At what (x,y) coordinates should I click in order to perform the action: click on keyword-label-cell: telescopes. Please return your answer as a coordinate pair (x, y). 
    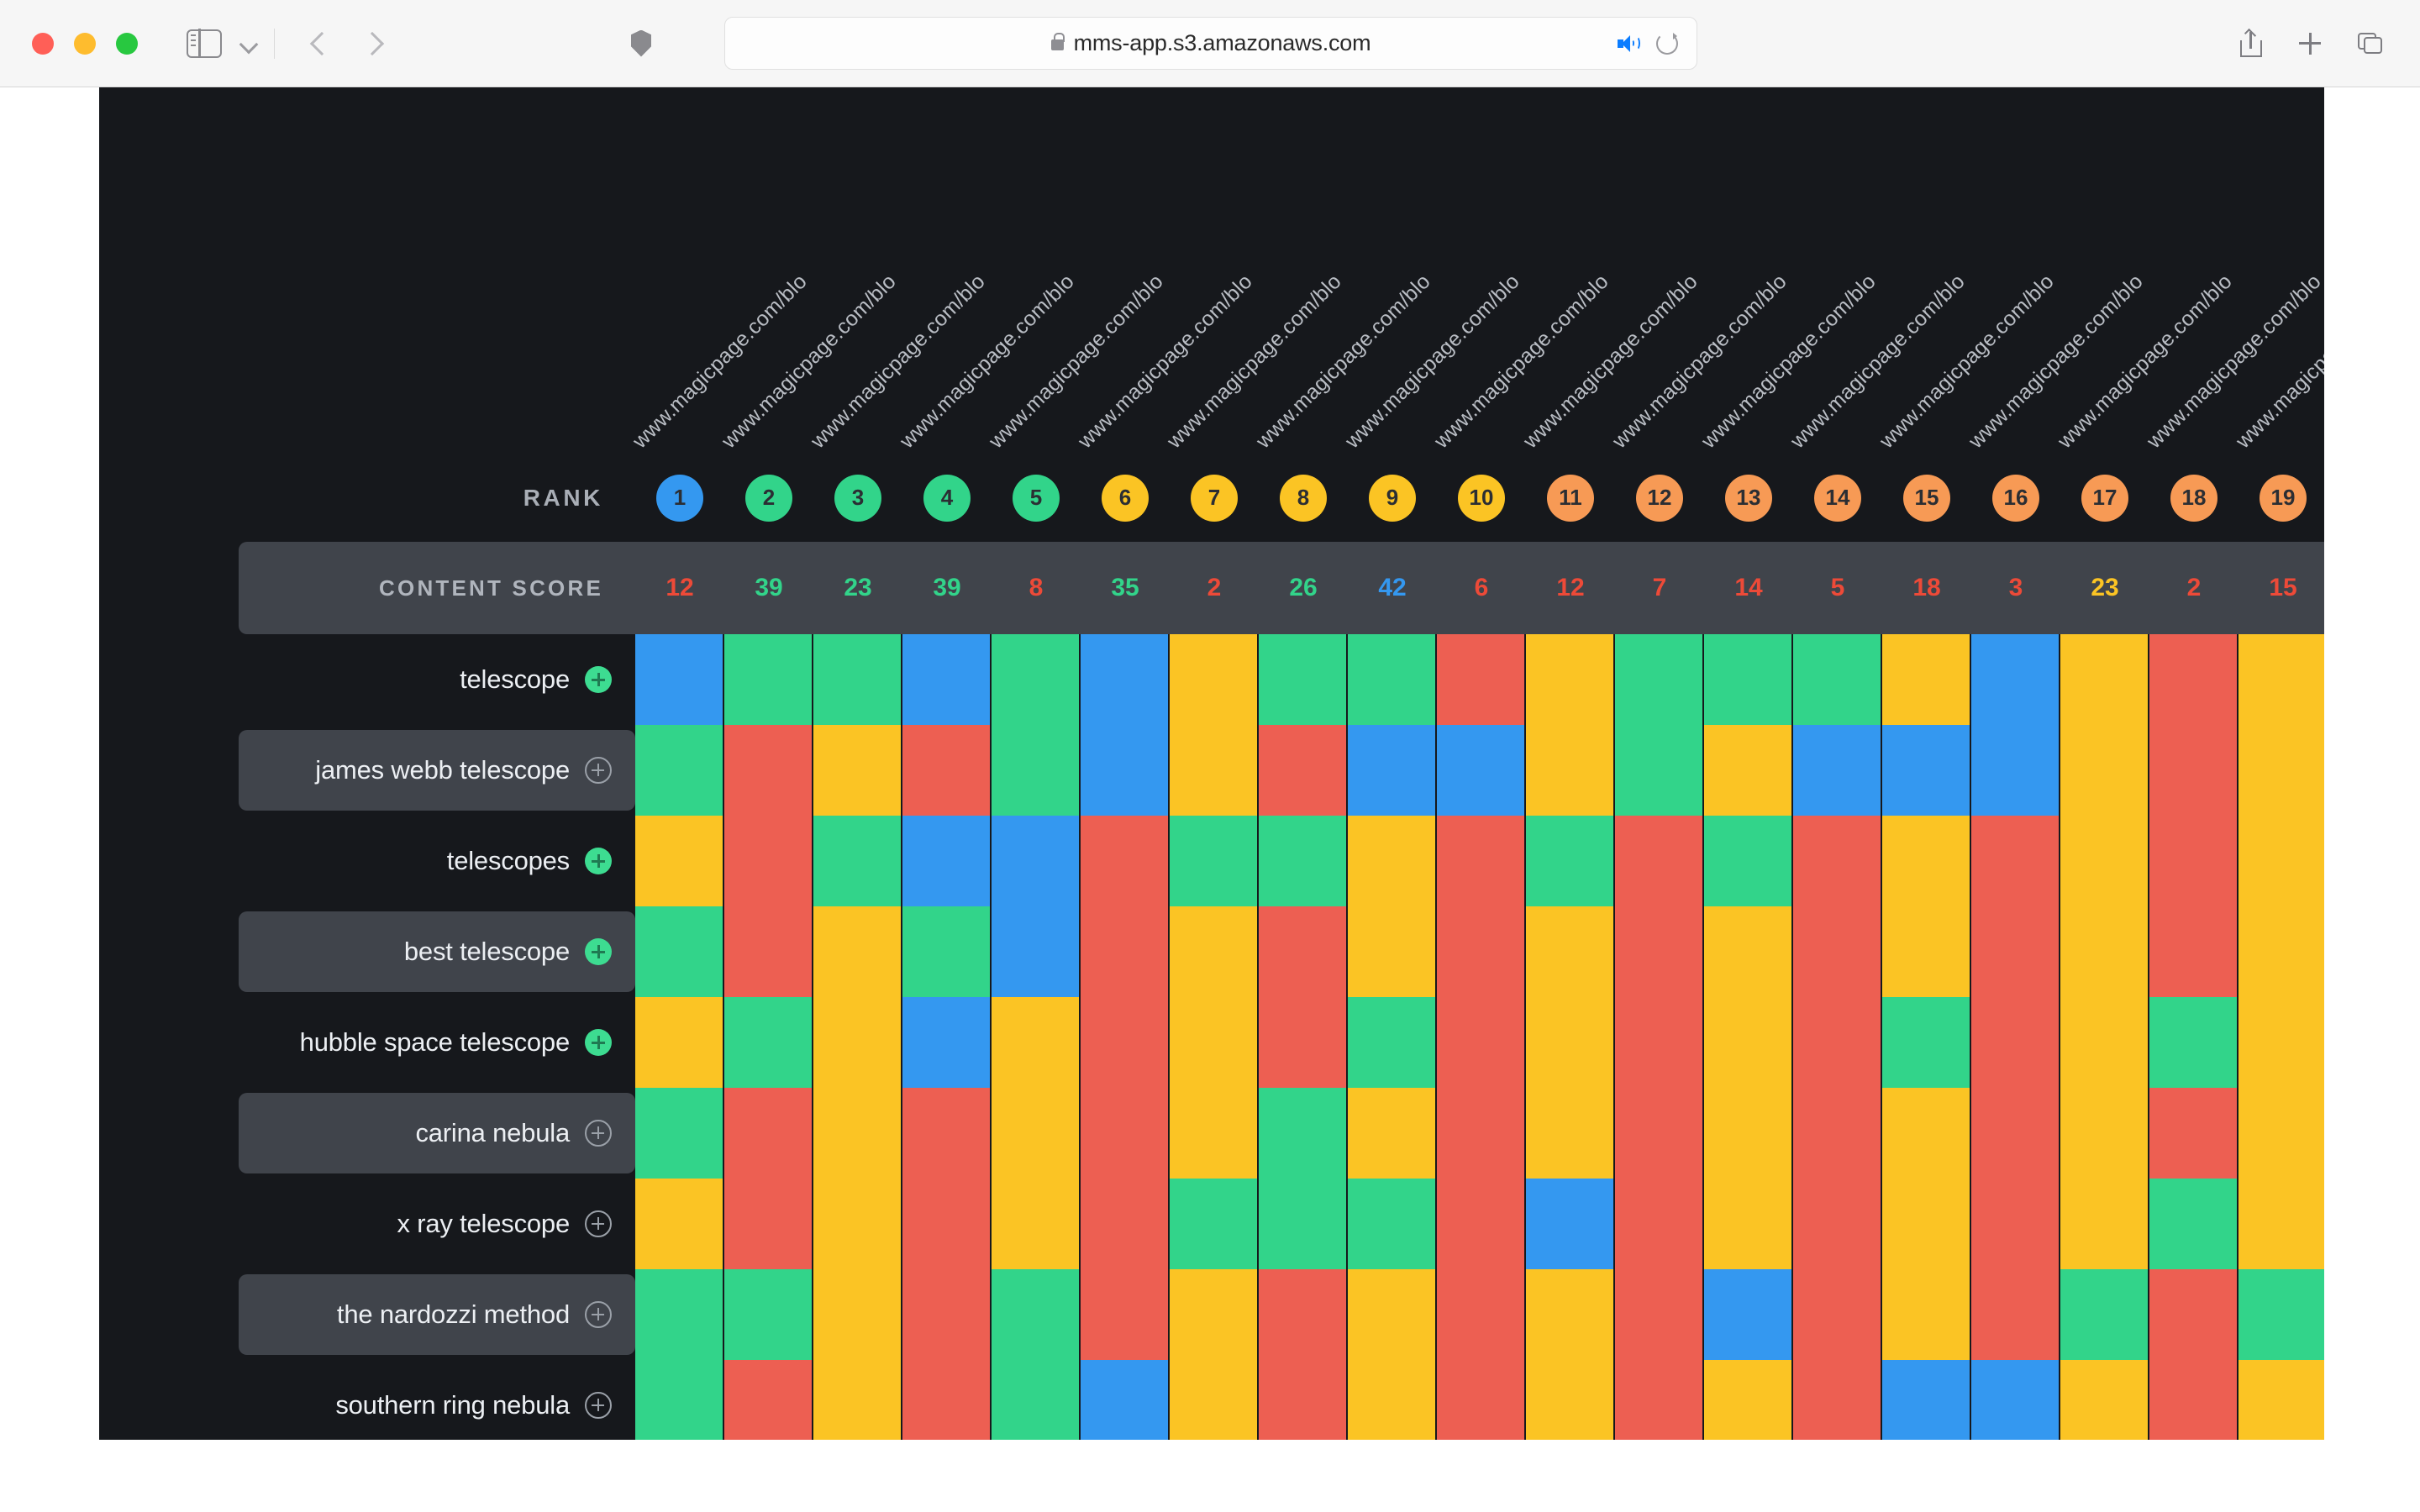
    Looking at the image, I should click on (437, 861).